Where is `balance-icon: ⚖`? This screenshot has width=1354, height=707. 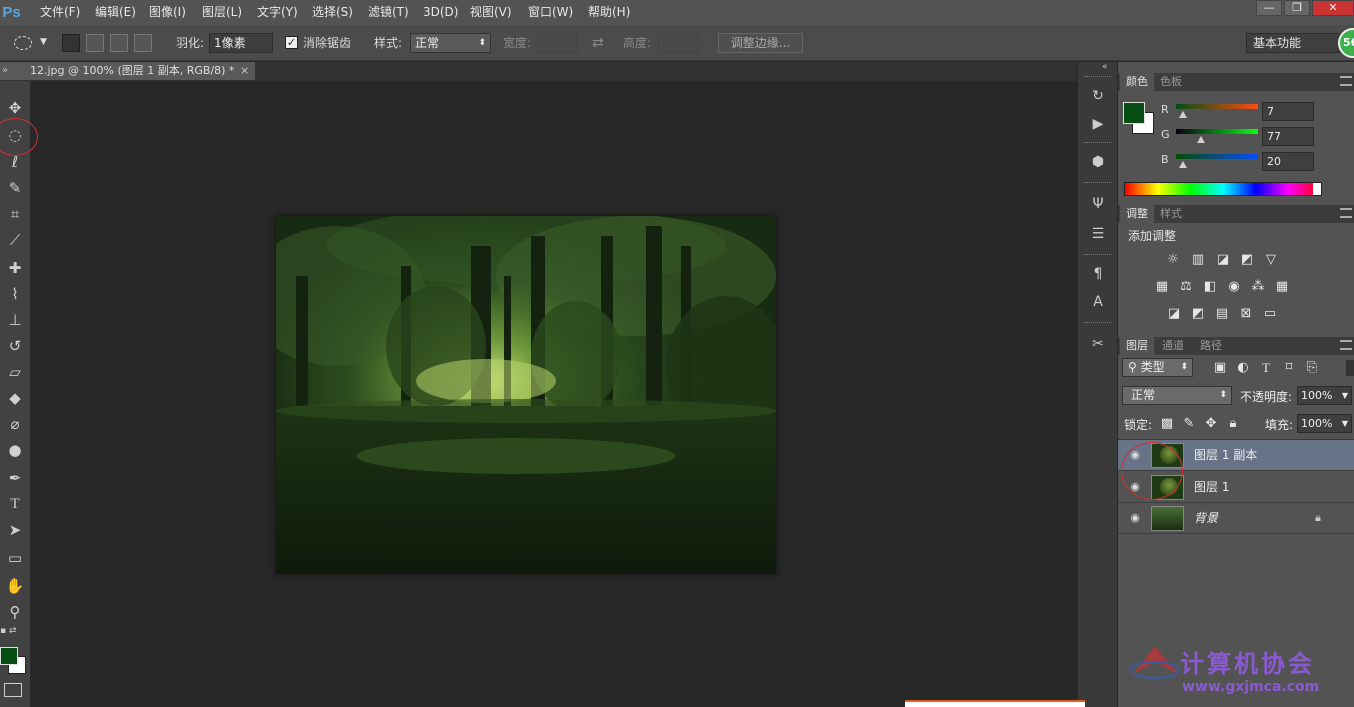
balance-icon: ⚖ is located at coordinates (1186, 287).